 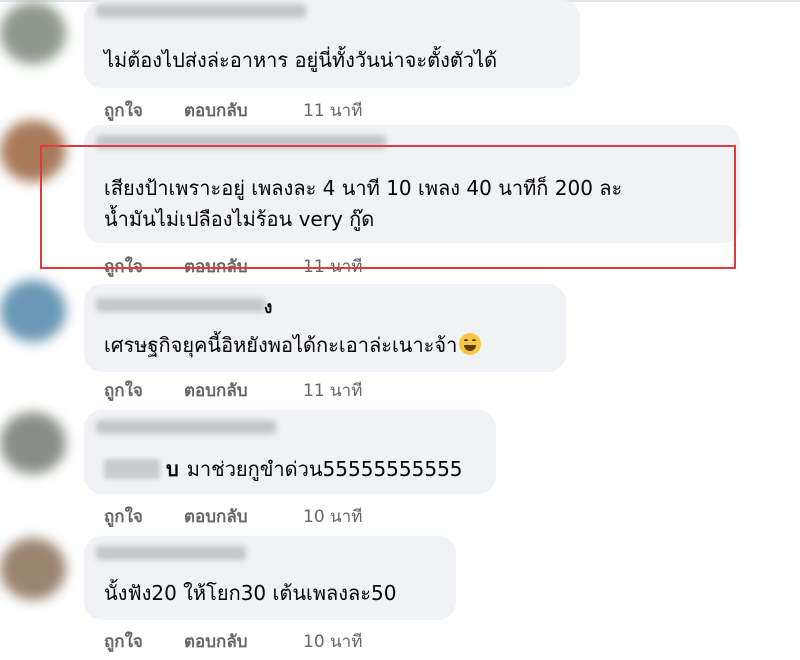 I want to click on comment-text-body: มาช่วยกูขำด่วน55555555555, so click(x=324, y=469).